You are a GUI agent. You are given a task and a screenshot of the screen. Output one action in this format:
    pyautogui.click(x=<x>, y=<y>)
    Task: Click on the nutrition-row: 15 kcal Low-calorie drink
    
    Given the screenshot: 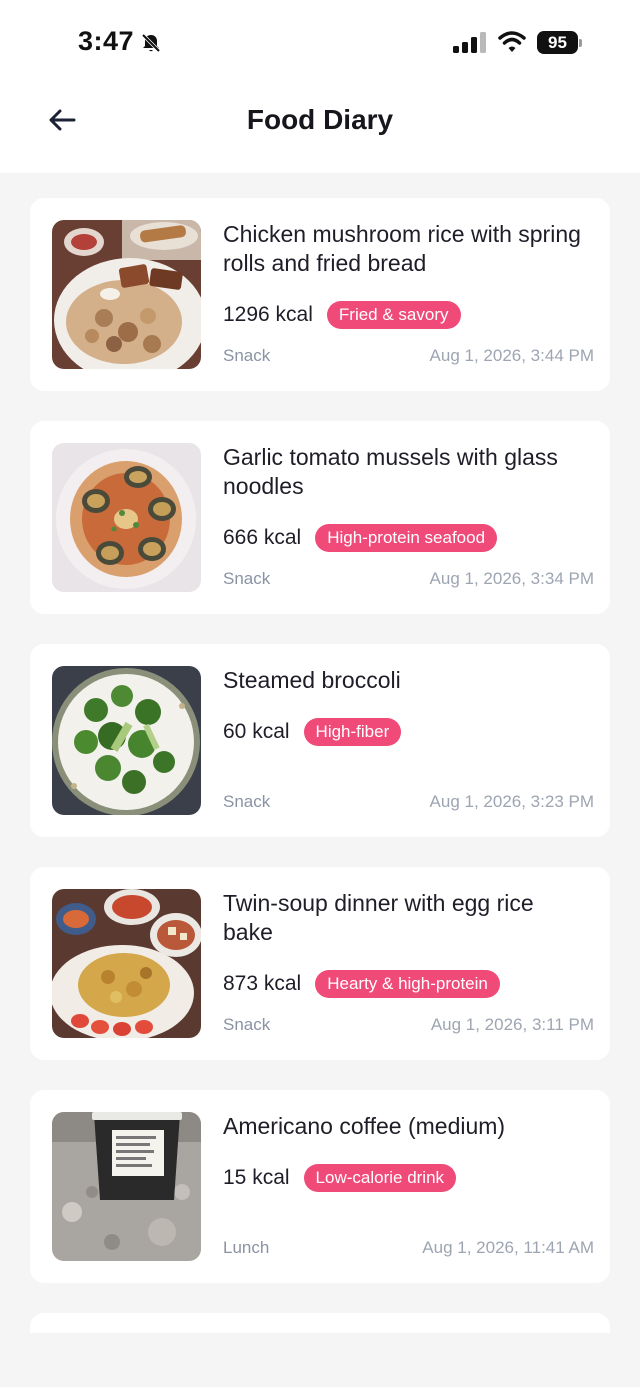 What is the action you would take?
    pyautogui.click(x=340, y=1178)
    